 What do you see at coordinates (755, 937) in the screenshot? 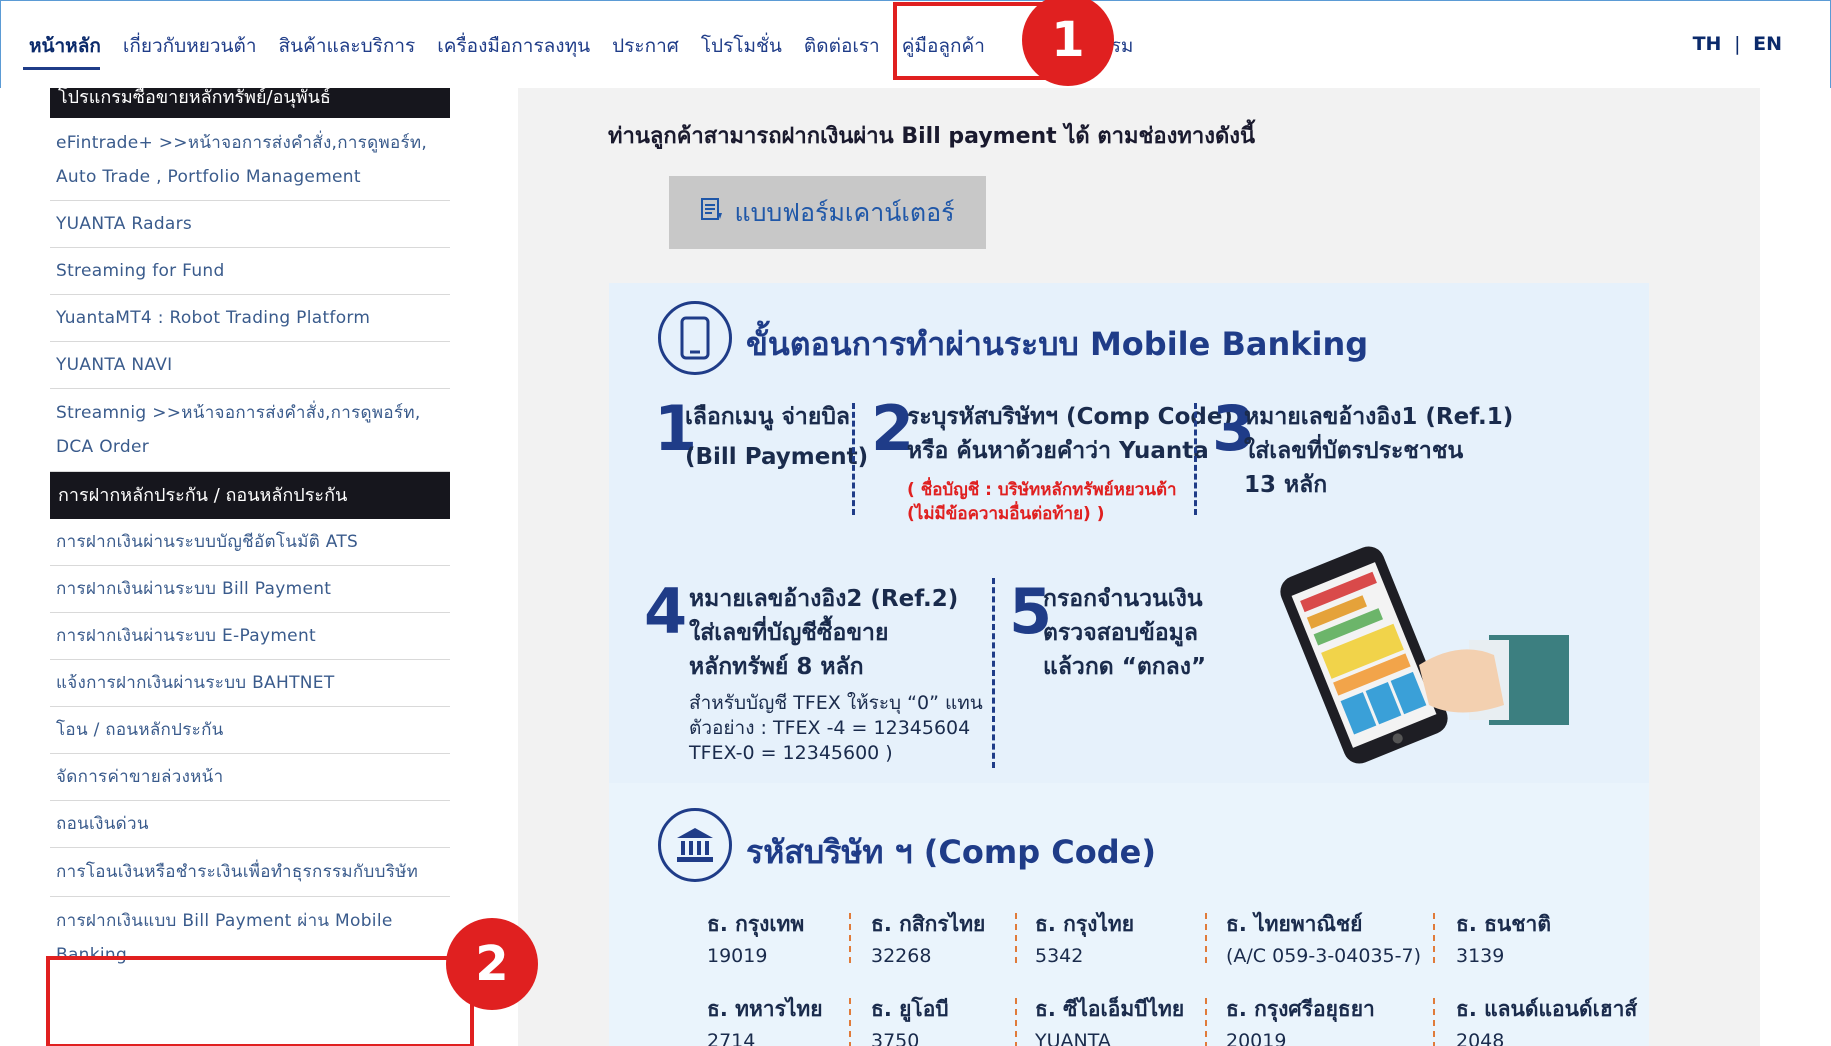
I see `bank-bangkok: ธ. กรุงเทพ 19019` at bounding box center [755, 937].